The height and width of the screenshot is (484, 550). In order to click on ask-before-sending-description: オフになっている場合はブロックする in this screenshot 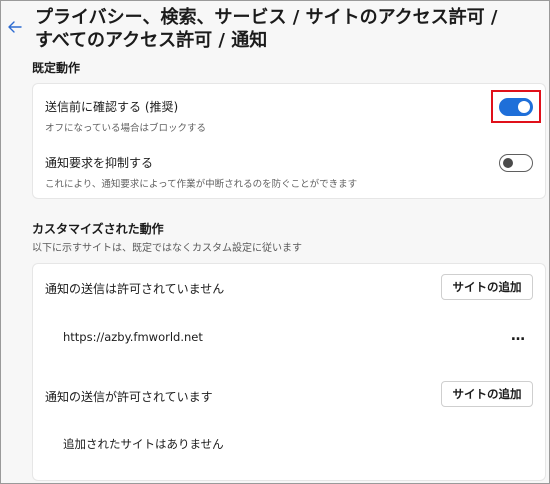, I will do `click(126, 128)`.